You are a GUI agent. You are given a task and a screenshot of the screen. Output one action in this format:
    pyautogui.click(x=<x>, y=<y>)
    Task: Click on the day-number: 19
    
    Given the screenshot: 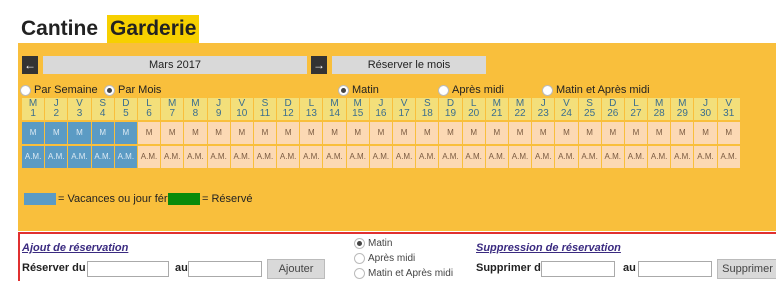 What is the action you would take?
    pyautogui.click(x=450, y=113)
    